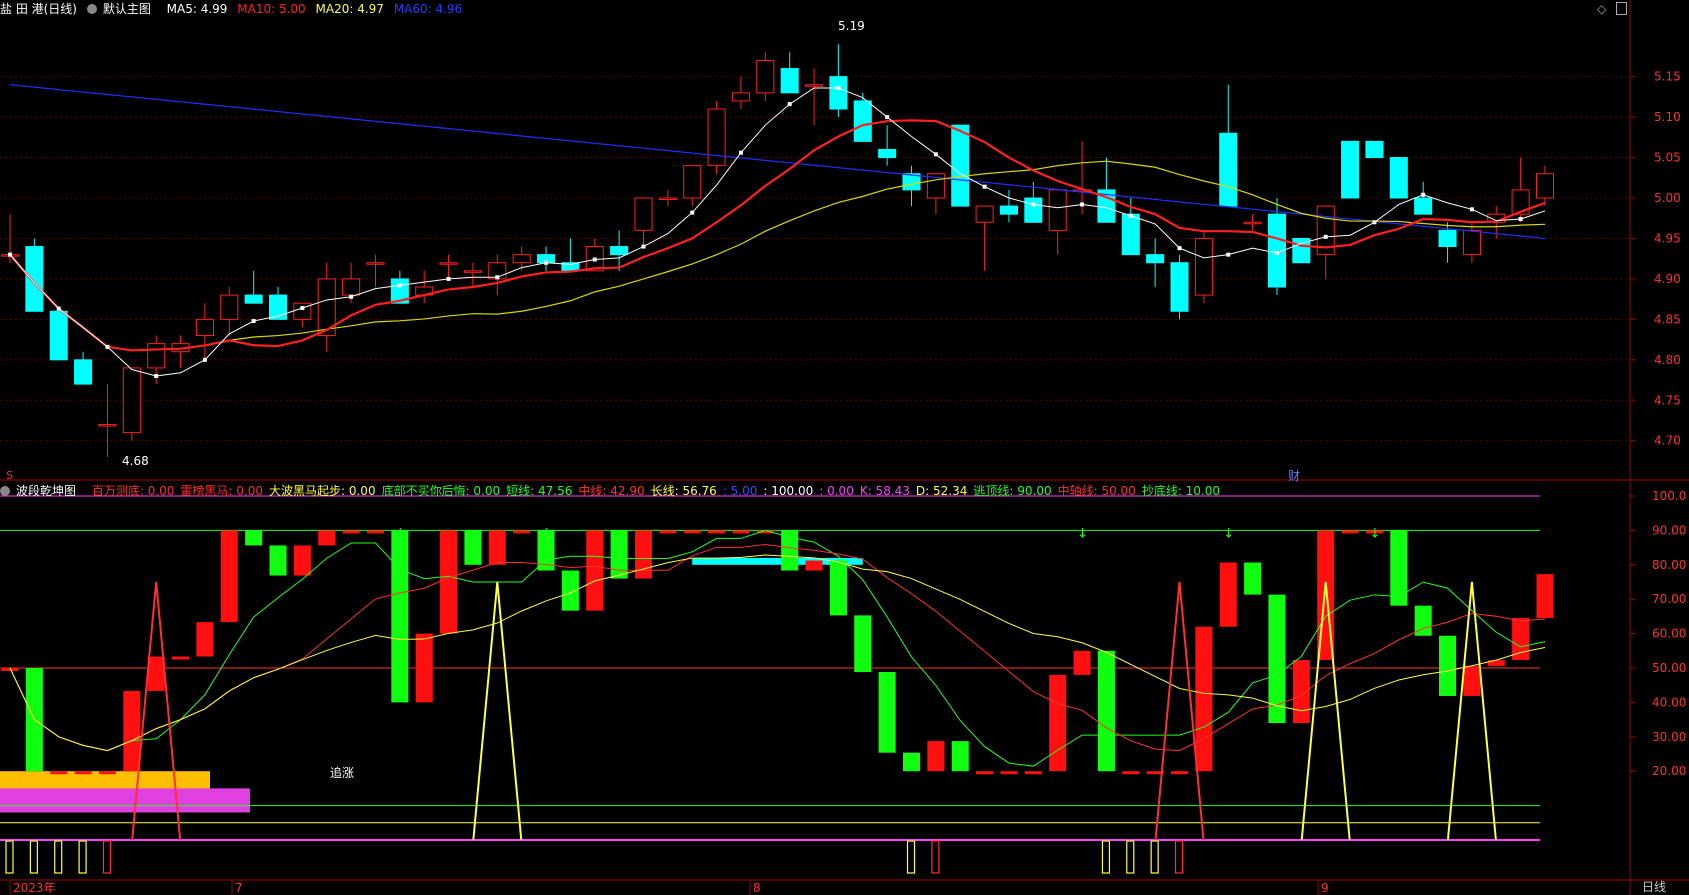 The image size is (1689, 895). What do you see at coordinates (539, 491) in the screenshot?
I see `osc-value-4: 短线: 47.56` at bounding box center [539, 491].